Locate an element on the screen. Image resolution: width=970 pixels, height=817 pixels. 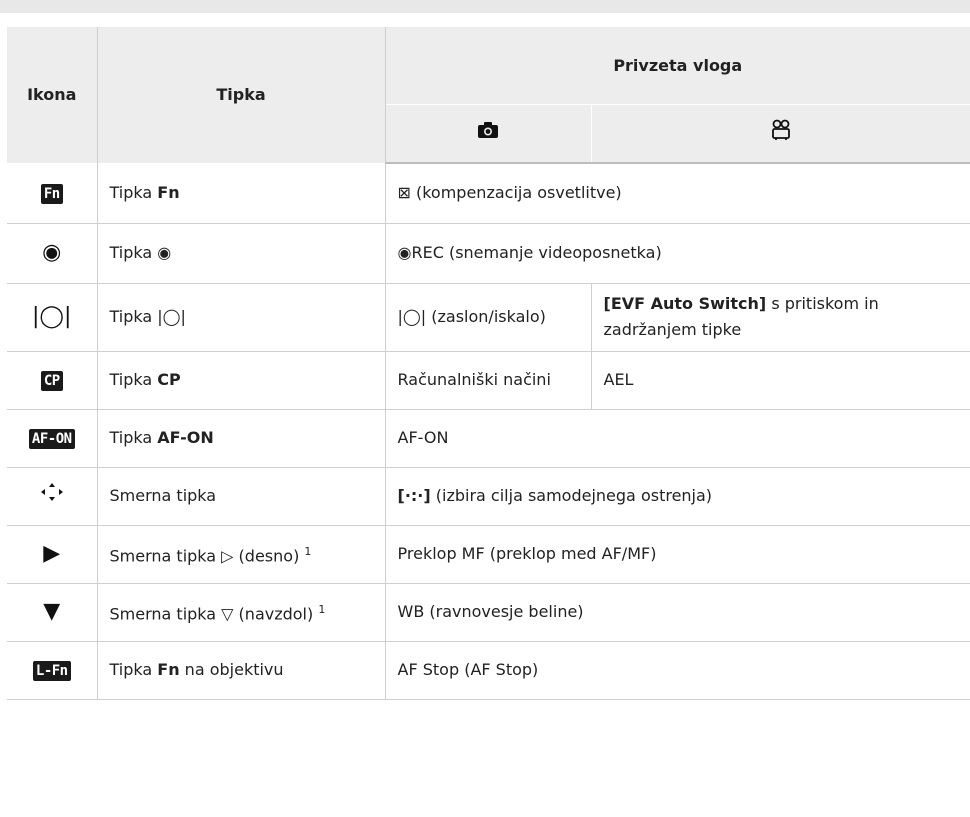
header-tipka: Tipka is located at coordinates (241, 95).